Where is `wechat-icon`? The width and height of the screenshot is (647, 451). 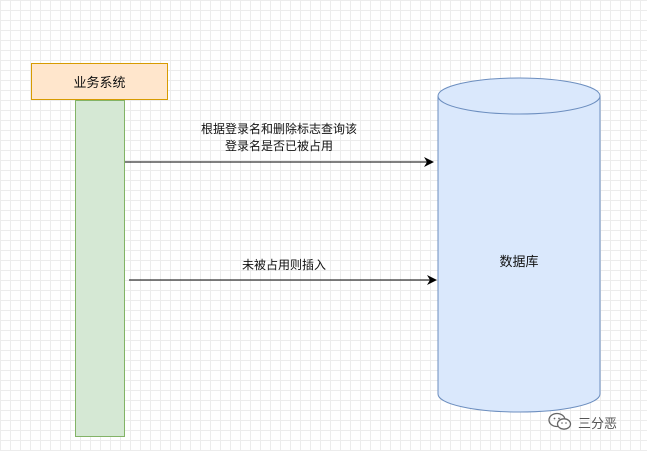 wechat-icon is located at coordinates (560, 421).